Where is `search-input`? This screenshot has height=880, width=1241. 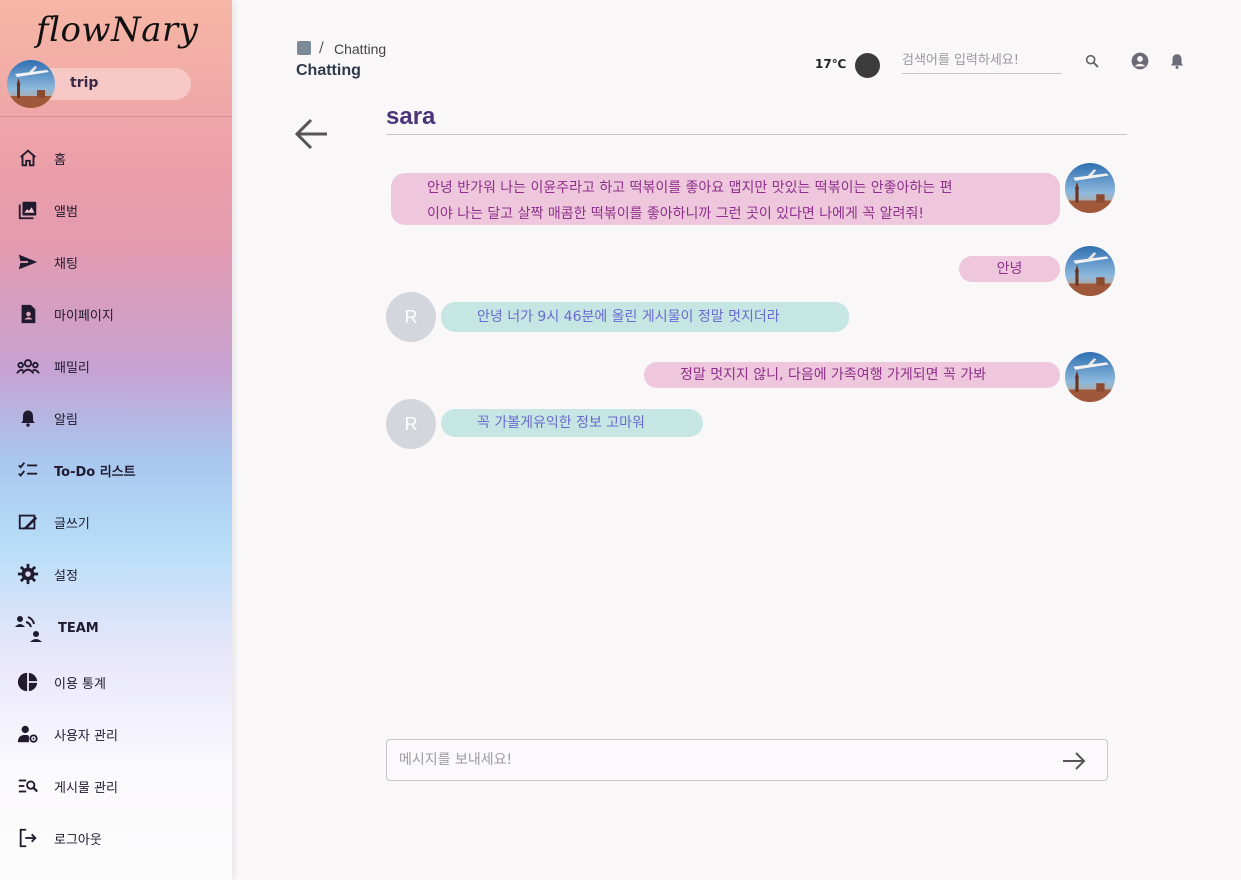
search-input is located at coordinates (982, 61).